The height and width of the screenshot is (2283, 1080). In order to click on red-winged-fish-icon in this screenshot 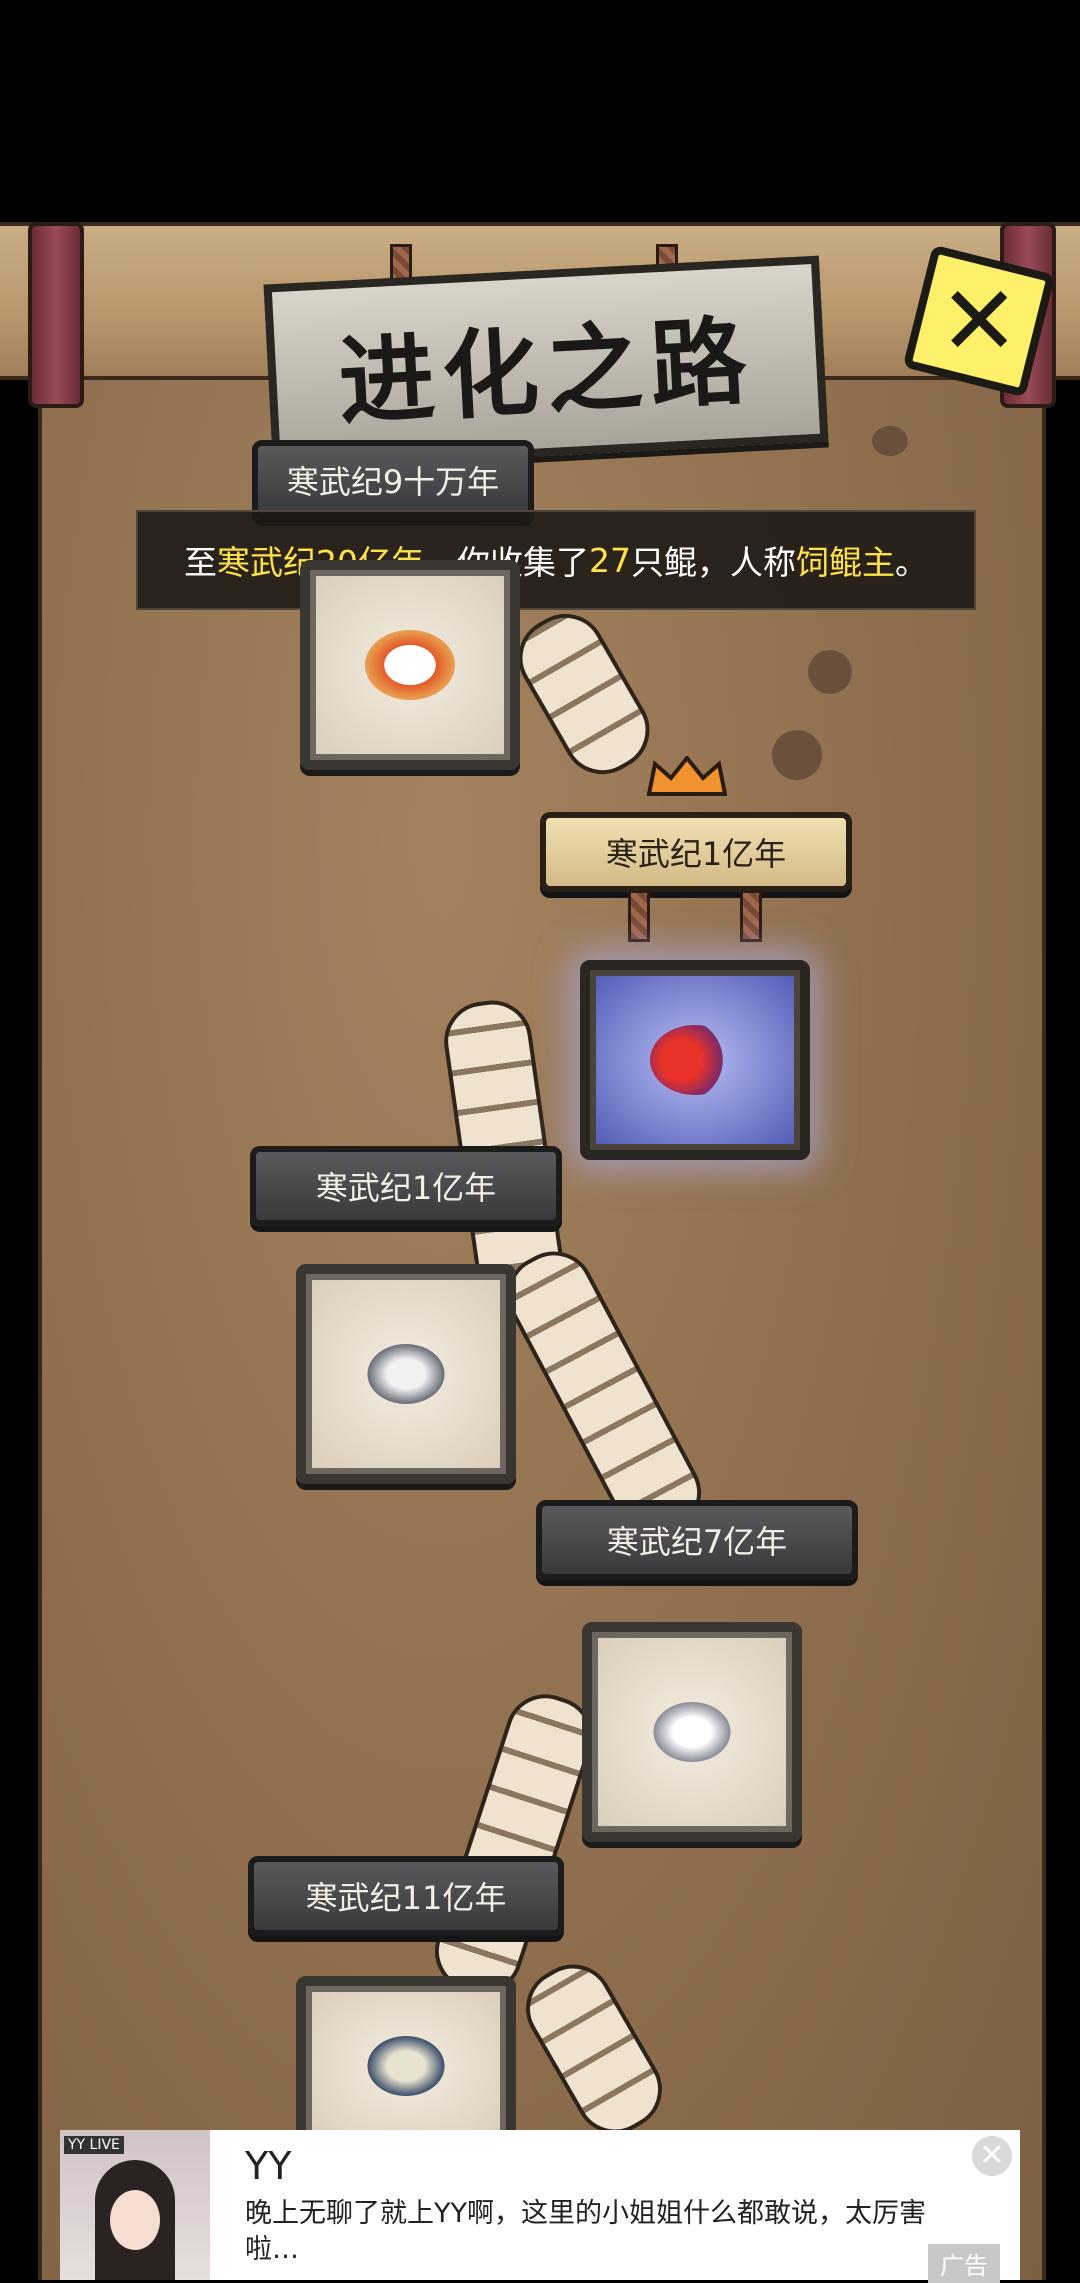, I will do `click(695, 1060)`.